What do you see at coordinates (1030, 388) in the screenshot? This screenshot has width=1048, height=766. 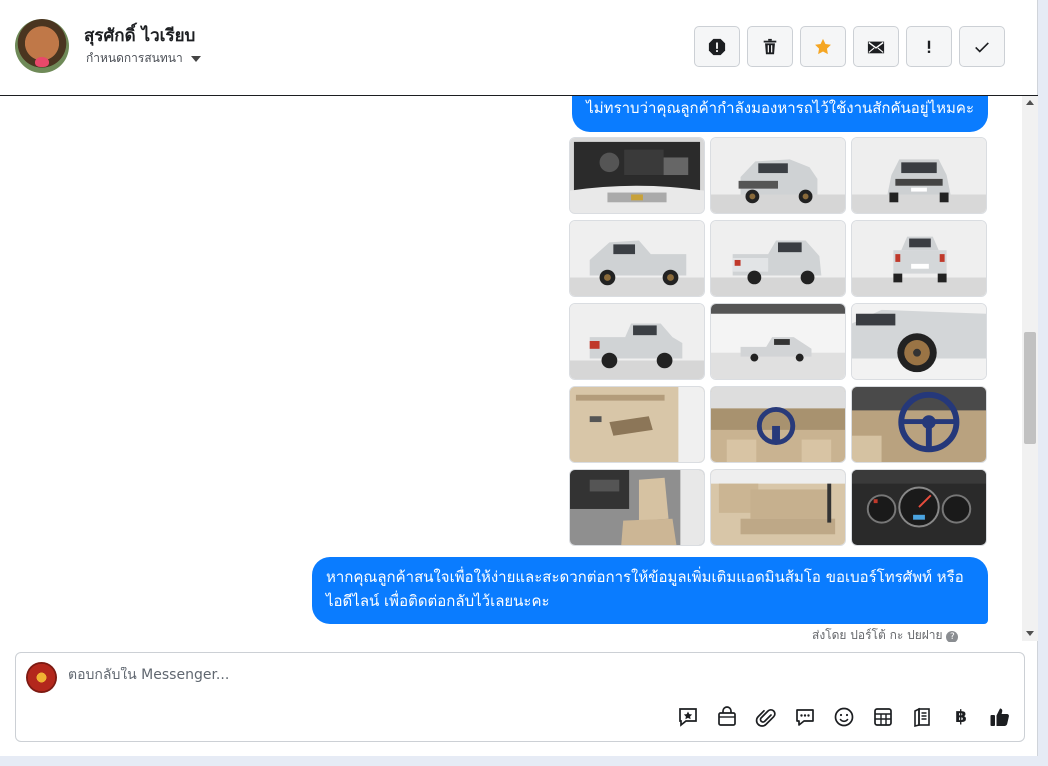 I see `scrollbar-thumb` at bounding box center [1030, 388].